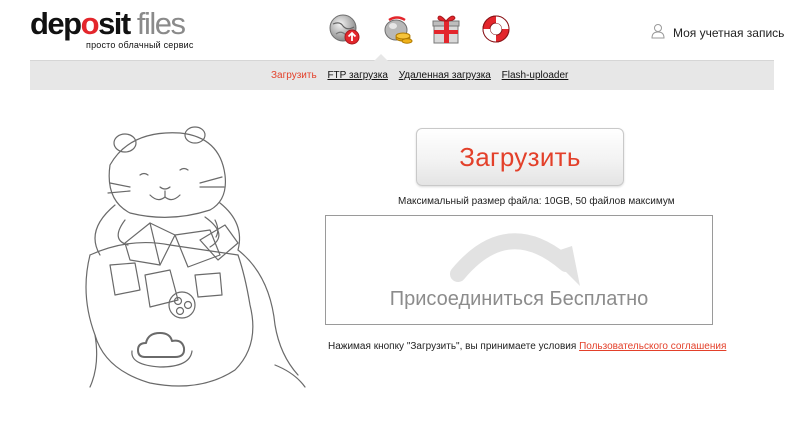 The width and height of the screenshot is (800, 432). What do you see at coordinates (56, 23) in the screenshot?
I see `logo-part-dep: dep` at bounding box center [56, 23].